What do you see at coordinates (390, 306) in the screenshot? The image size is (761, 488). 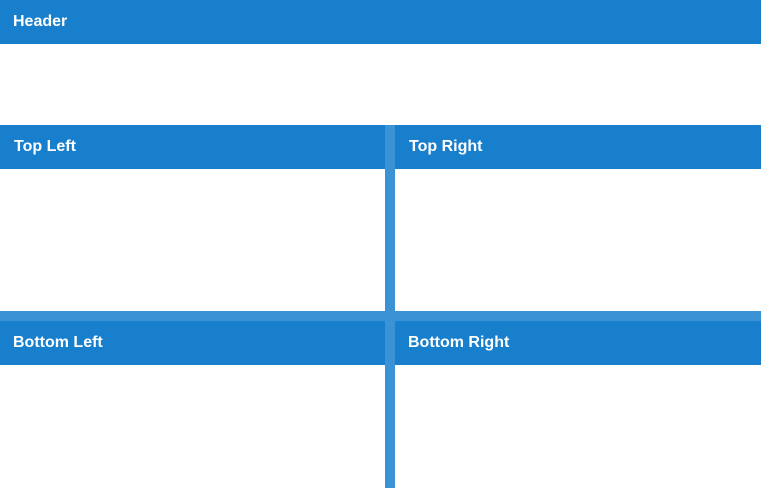 I see `vertical-splitter` at bounding box center [390, 306].